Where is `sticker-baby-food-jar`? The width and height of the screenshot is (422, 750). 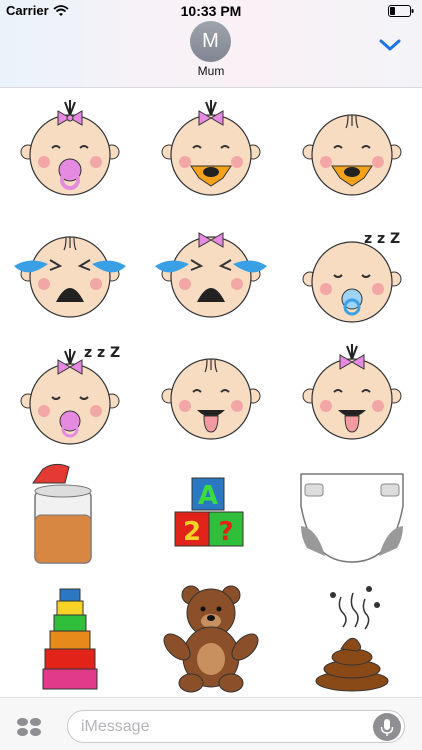 sticker-baby-food-jar is located at coordinates (70, 516).